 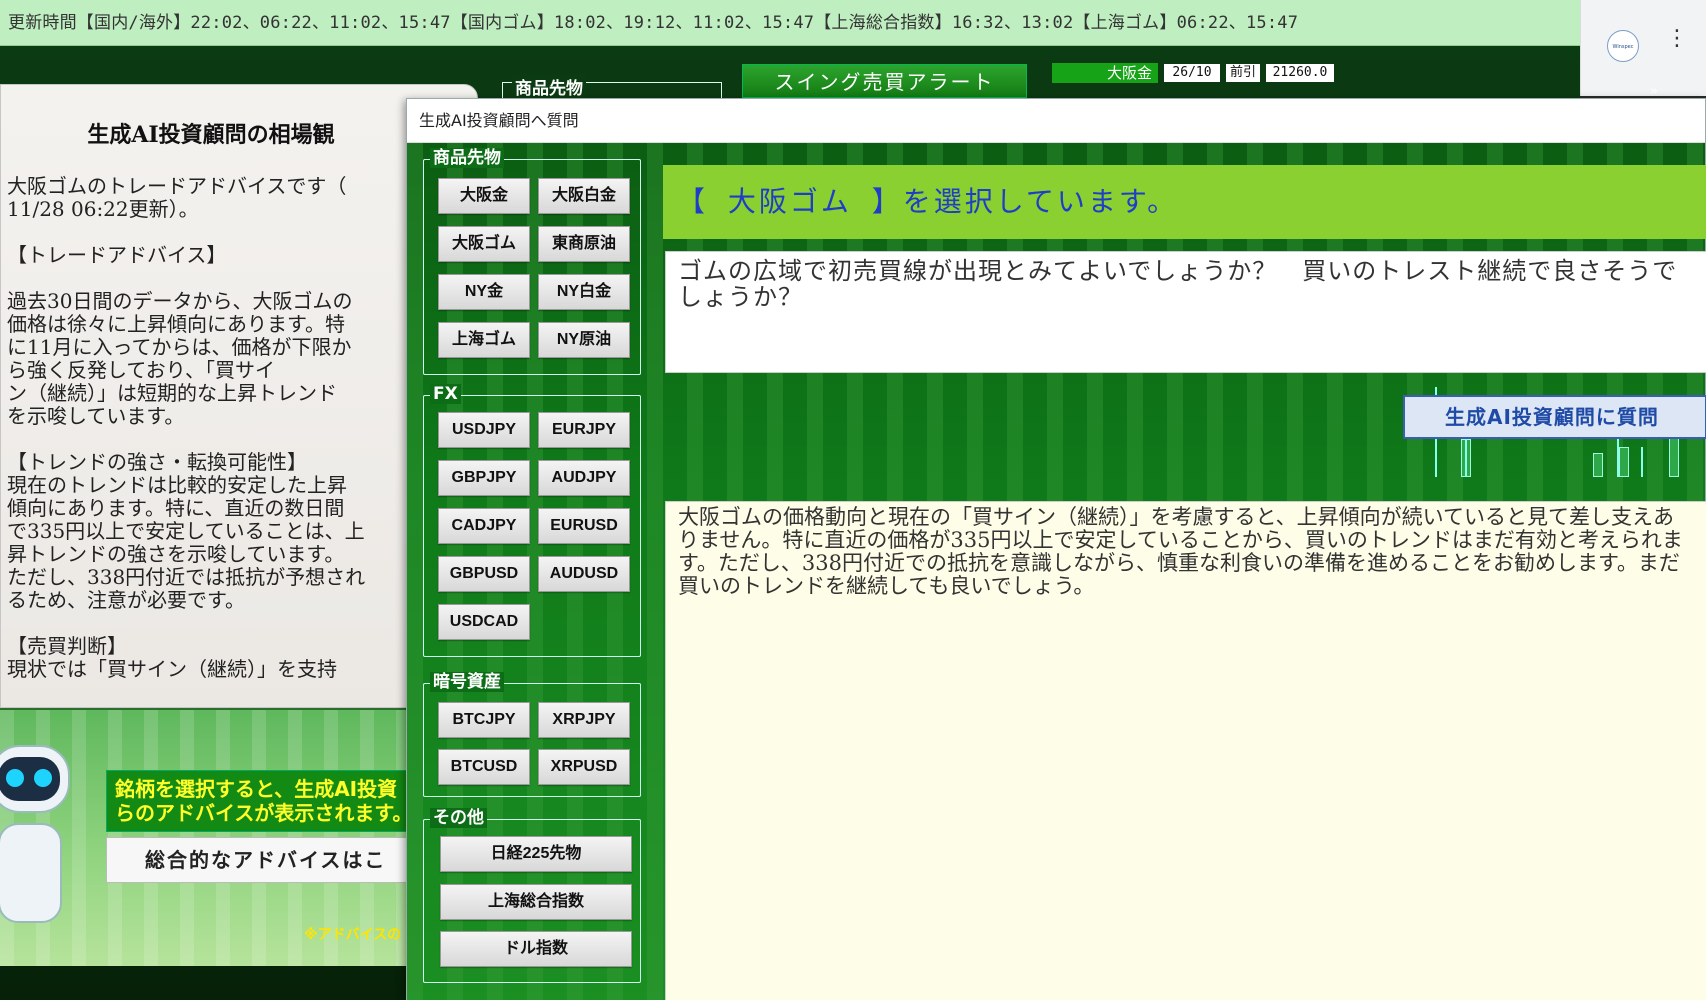 What do you see at coordinates (1243, 73) in the screenshot?
I see `quote-session: 前引` at bounding box center [1243, 73].